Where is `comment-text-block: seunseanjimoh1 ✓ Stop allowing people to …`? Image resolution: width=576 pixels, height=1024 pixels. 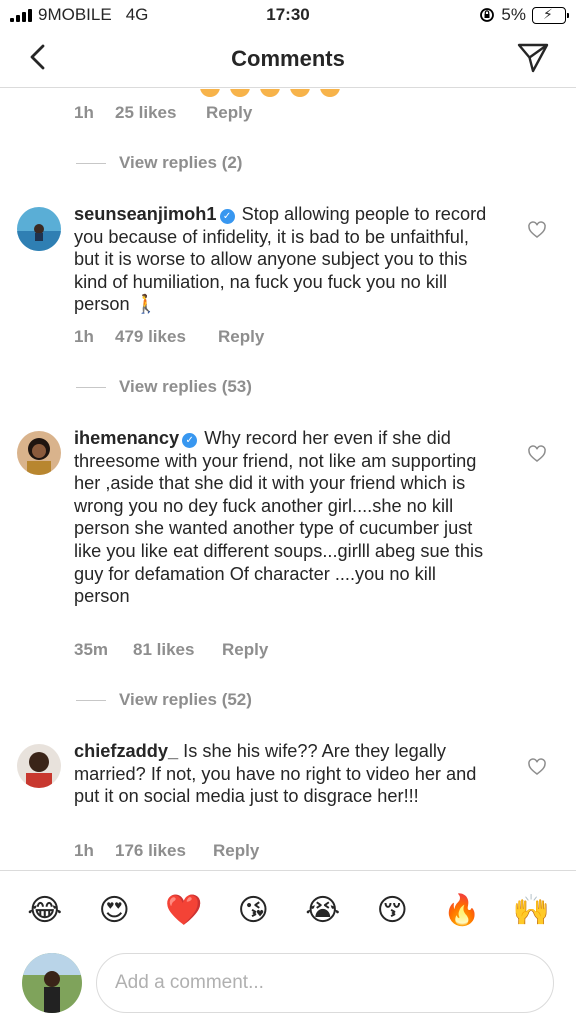 comment-text-block: seunseanjimoh1 ✓ Stop allowing people to … is located at coordinates (284, 259).